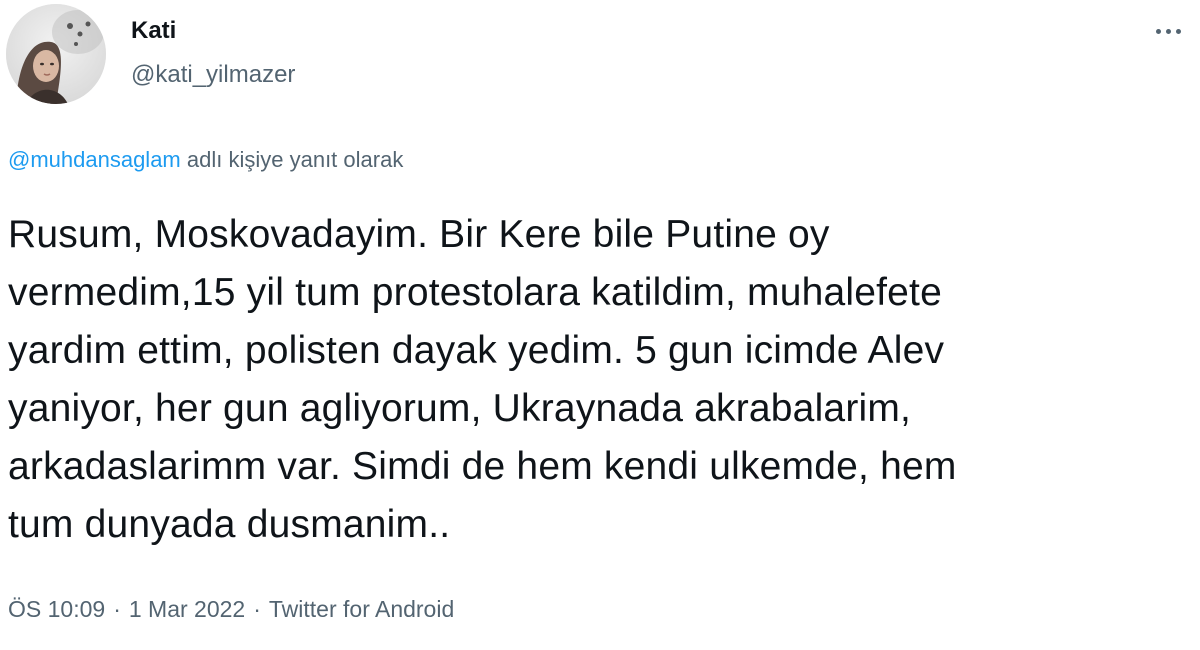  I want to click on avatar, so click(56, 54).